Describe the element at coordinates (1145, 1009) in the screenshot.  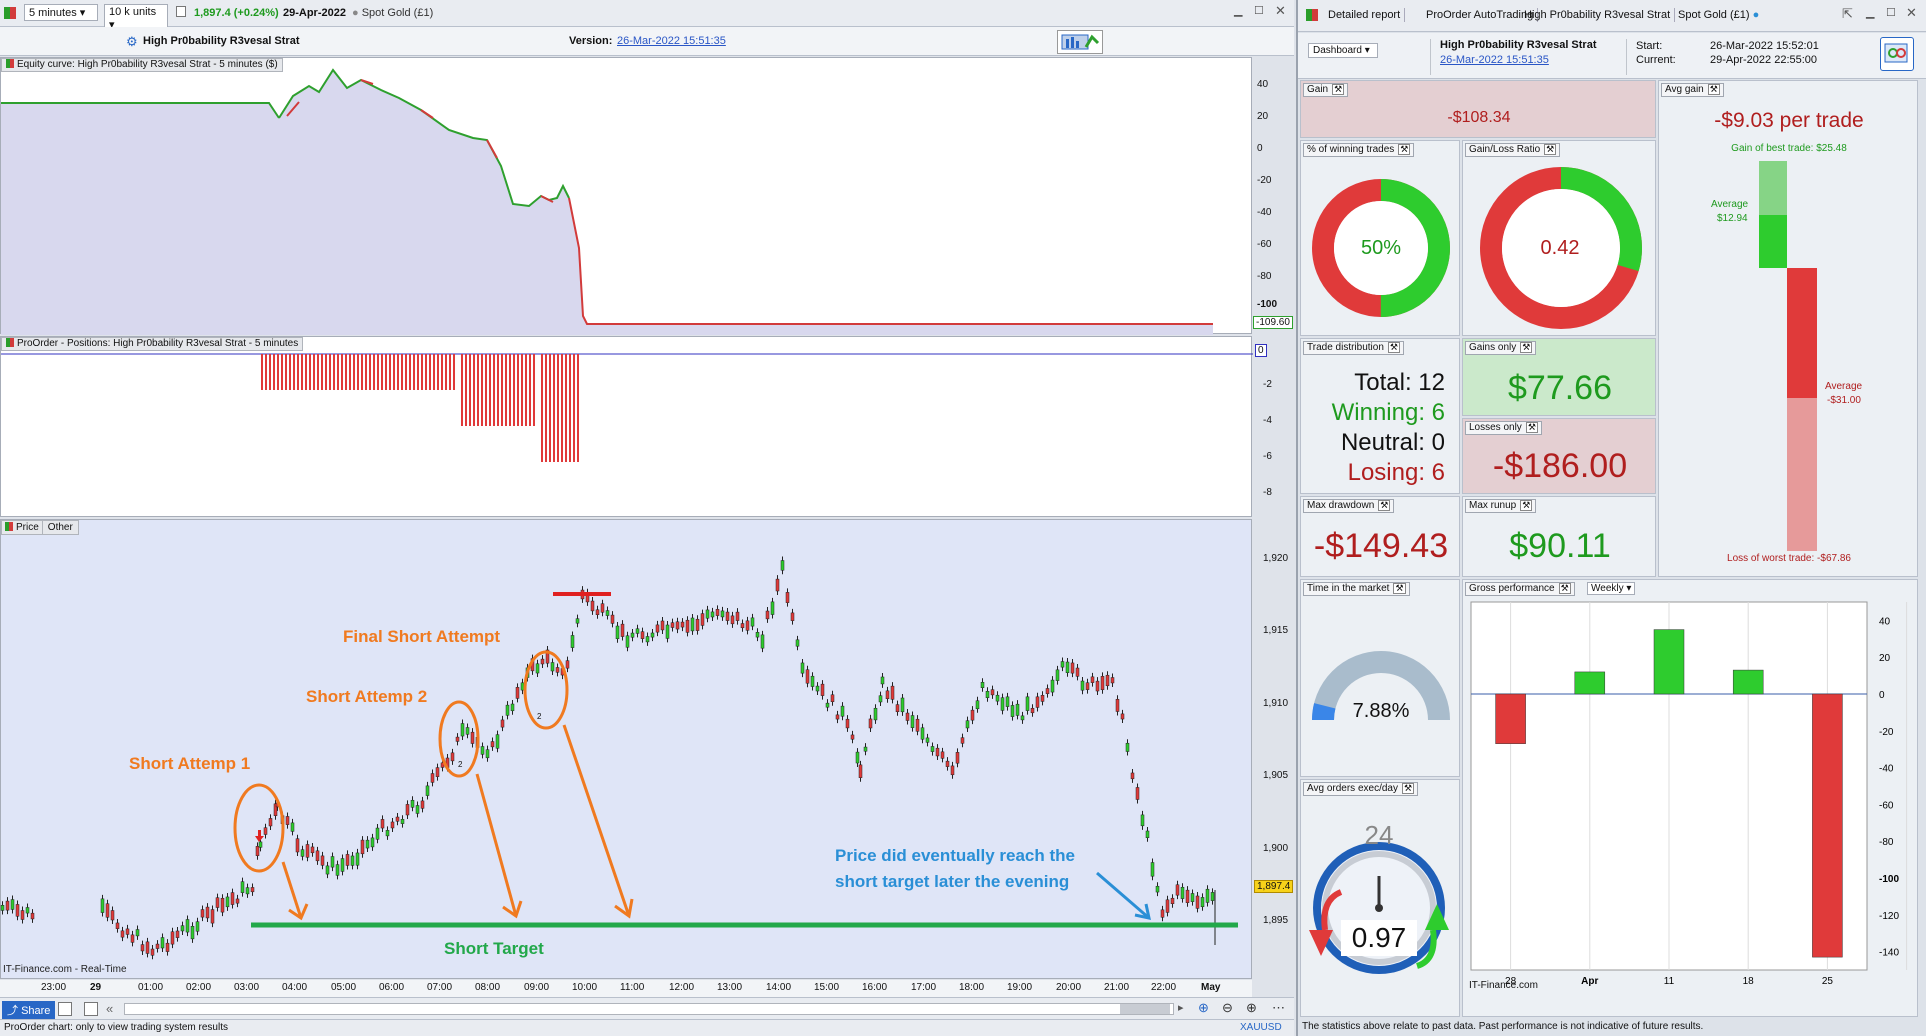
I see `scrollbar-thumb` at that location.